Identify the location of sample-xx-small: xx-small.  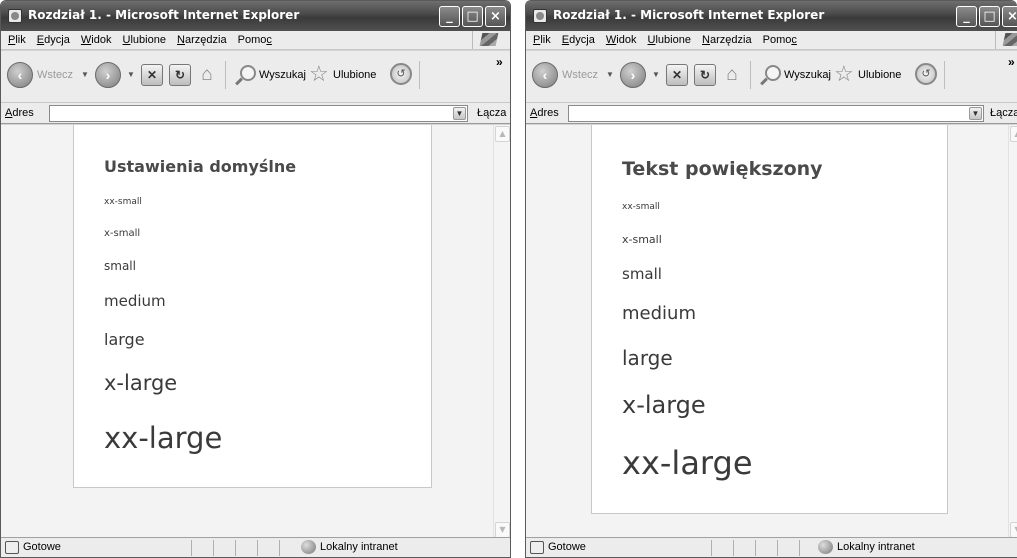
(641, 207).